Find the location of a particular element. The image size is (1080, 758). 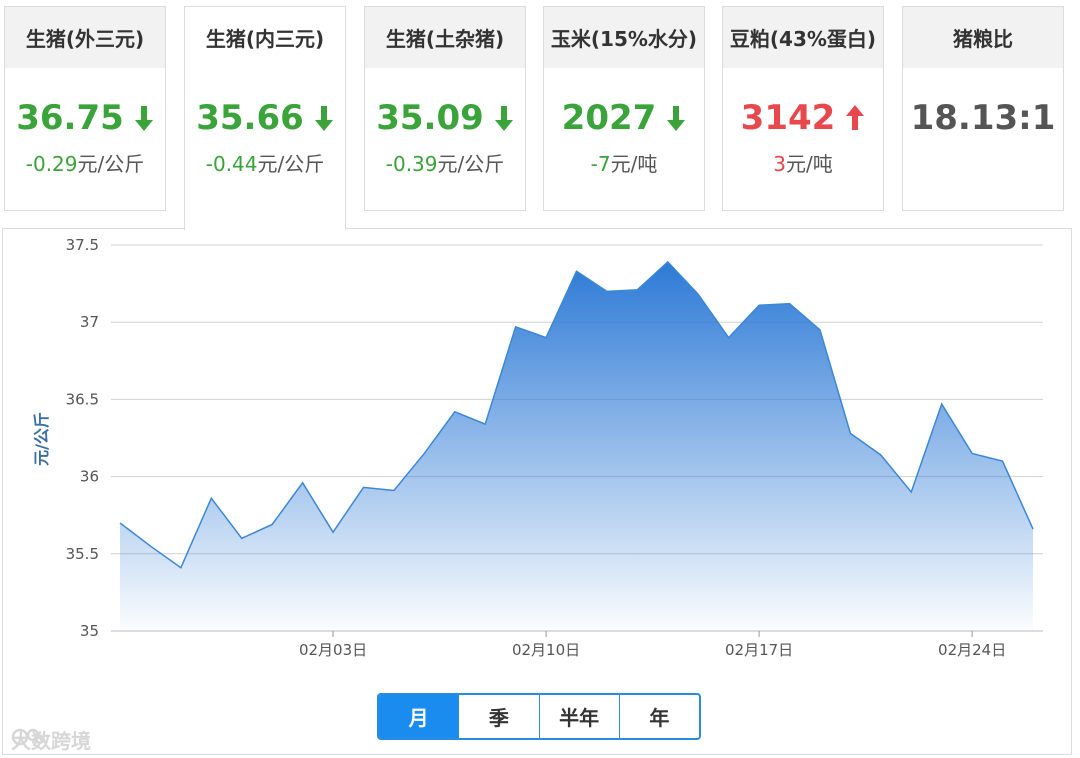

x-tick-label: 02月03日 is located at coordinates (333, 650).